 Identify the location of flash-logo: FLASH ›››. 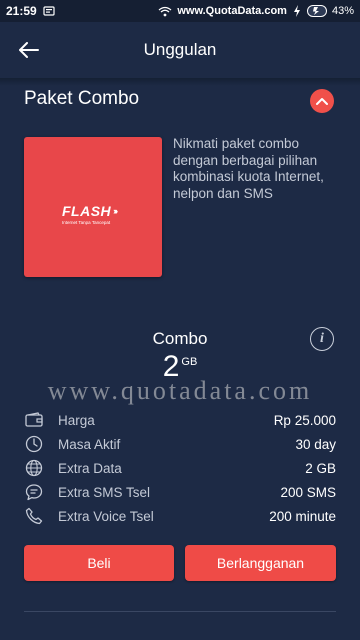
(90, 211).